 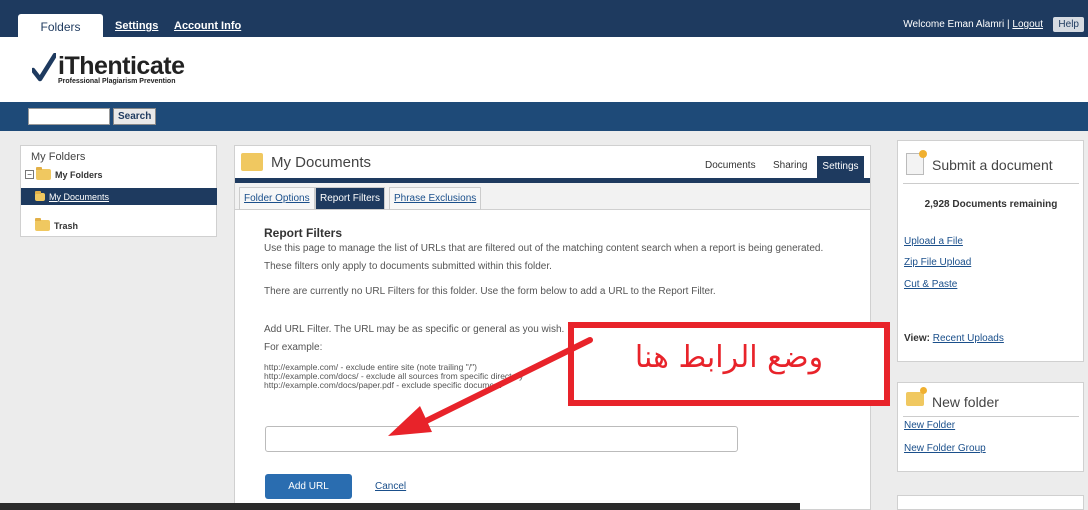 I want to click on welcome-area: Welcome Eman Alamri | Logout, so click(x=973, y=24).